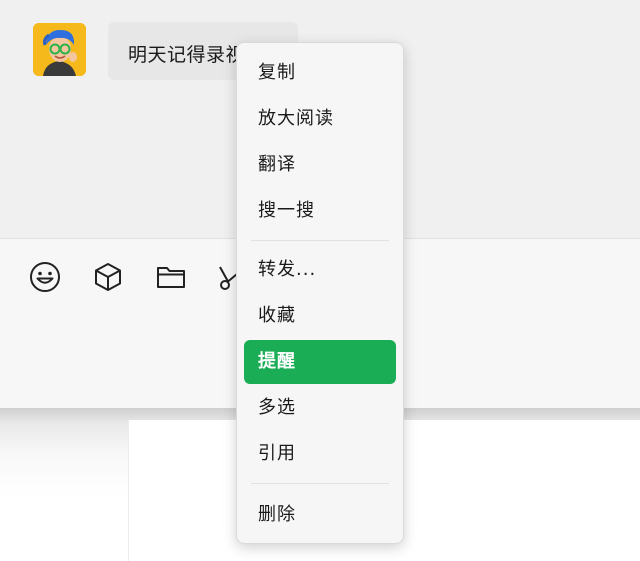 The width and height of the screenshot is (640, 561). Describe the element at coordinates (320, 362) in the screenshot. I see `menu-item-remind: 提醒` at that location.